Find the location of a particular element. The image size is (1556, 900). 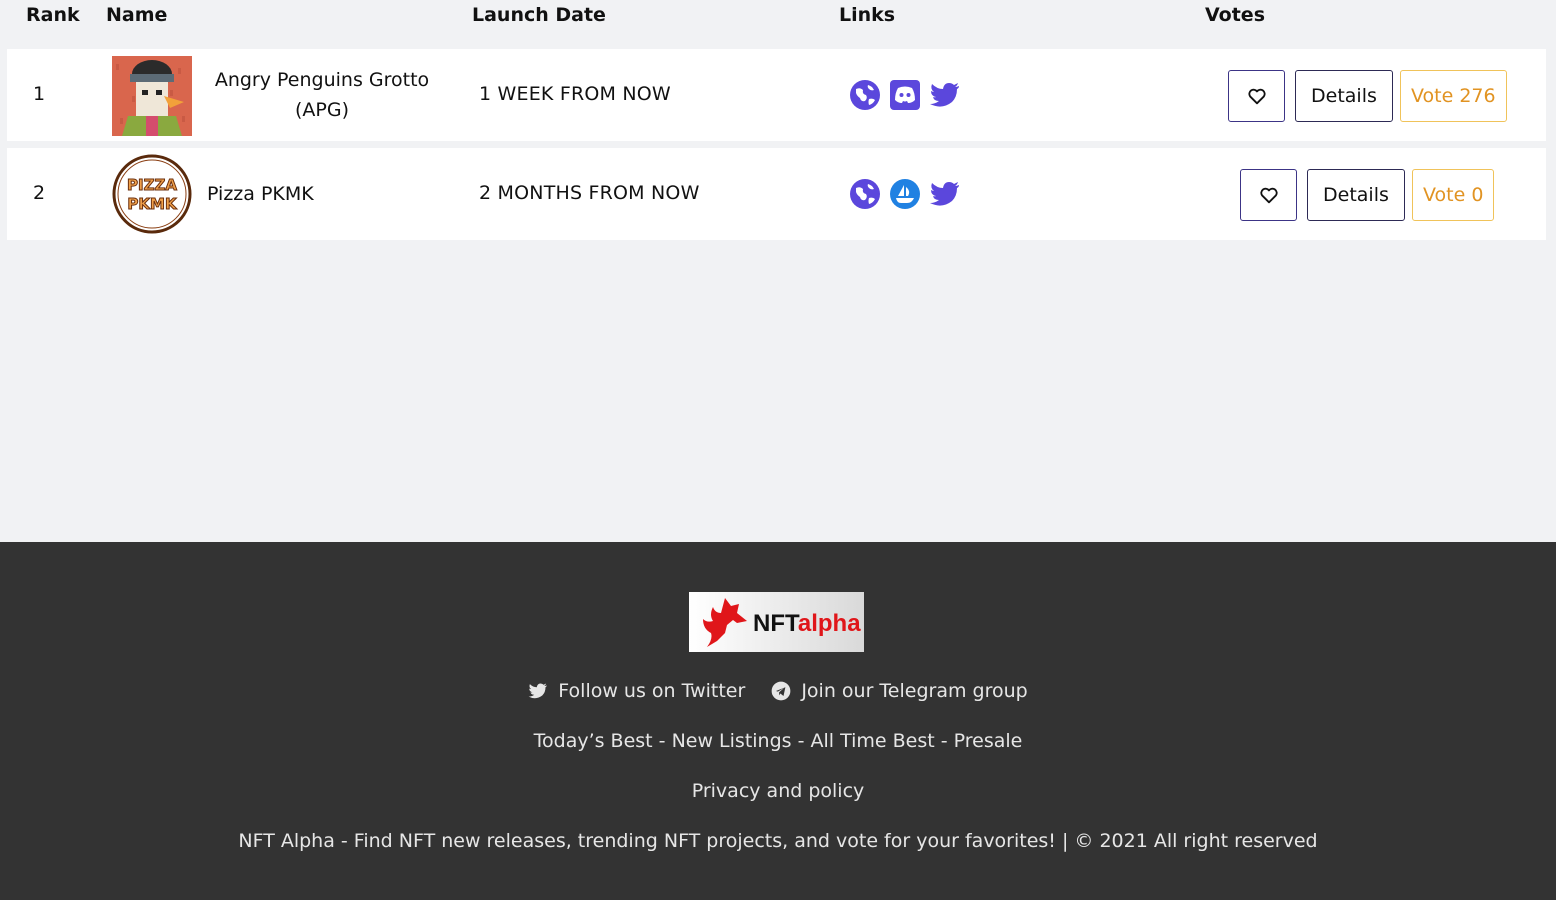

privacy-policy-link: Privacy and policy is located at coordinates (778, 791).